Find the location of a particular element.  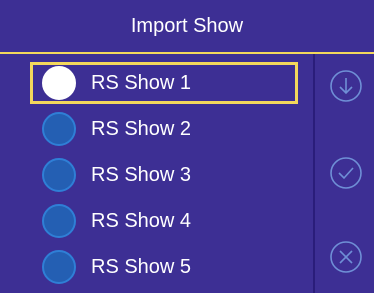

show-label: RS Show 2 is located at coordinates (141, 128).